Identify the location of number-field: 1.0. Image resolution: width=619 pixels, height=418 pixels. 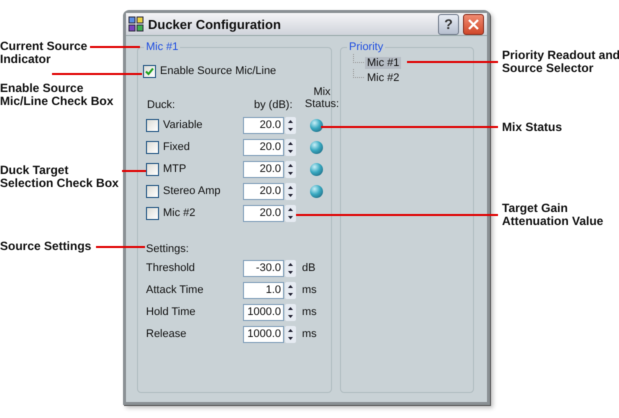
(263, 290).